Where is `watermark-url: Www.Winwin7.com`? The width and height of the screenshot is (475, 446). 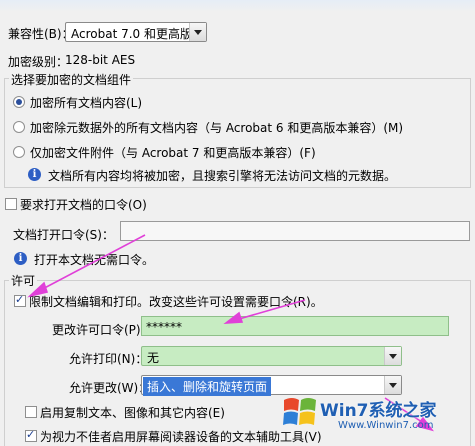 watermark-url: Www.Winwin7.com is located at coordinates (386, 425).